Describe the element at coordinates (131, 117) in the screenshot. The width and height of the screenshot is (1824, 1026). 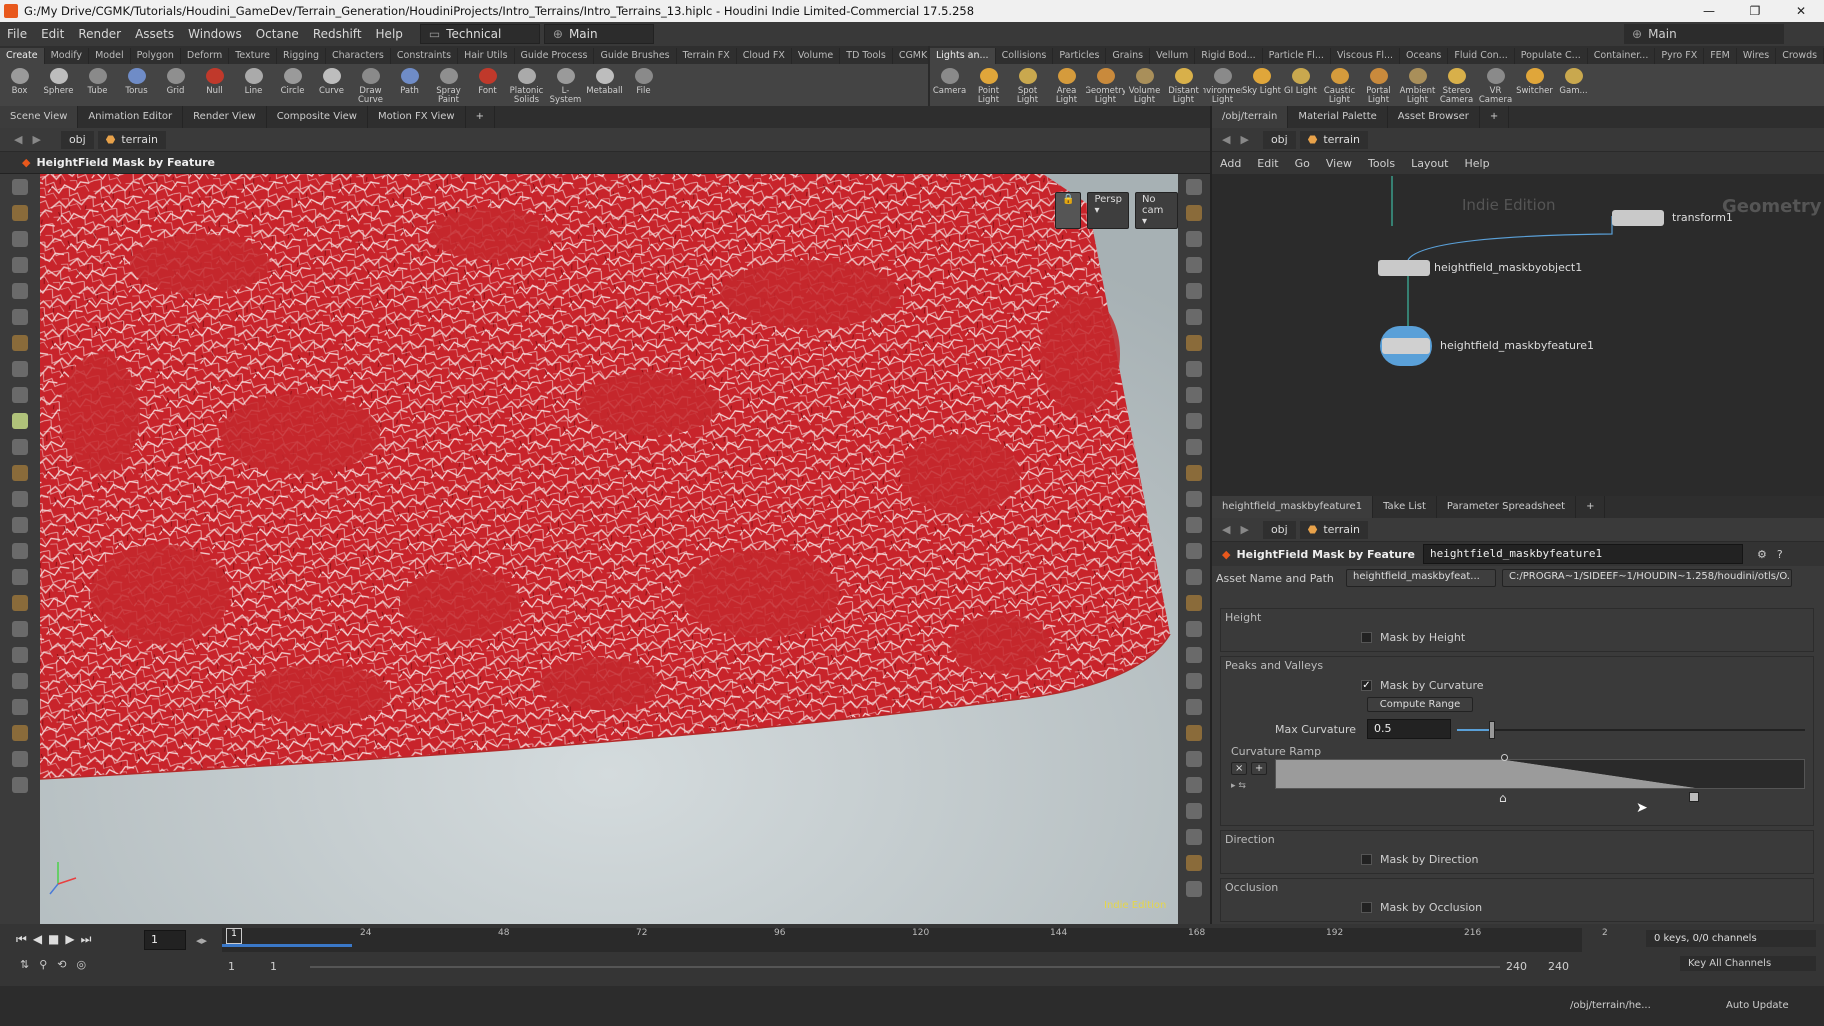
I see `tab-animation-editor: Animation Editor` at that location.